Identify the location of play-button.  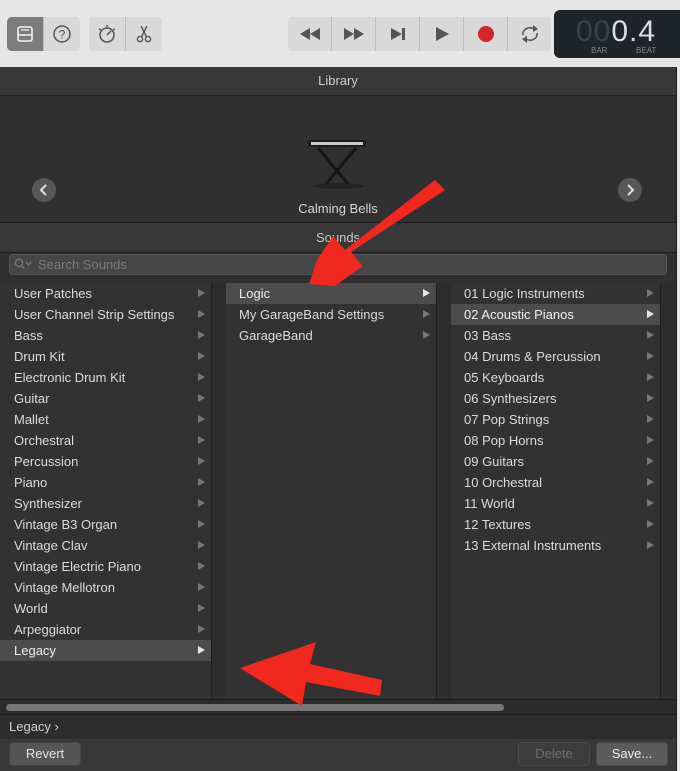
(442, 34).